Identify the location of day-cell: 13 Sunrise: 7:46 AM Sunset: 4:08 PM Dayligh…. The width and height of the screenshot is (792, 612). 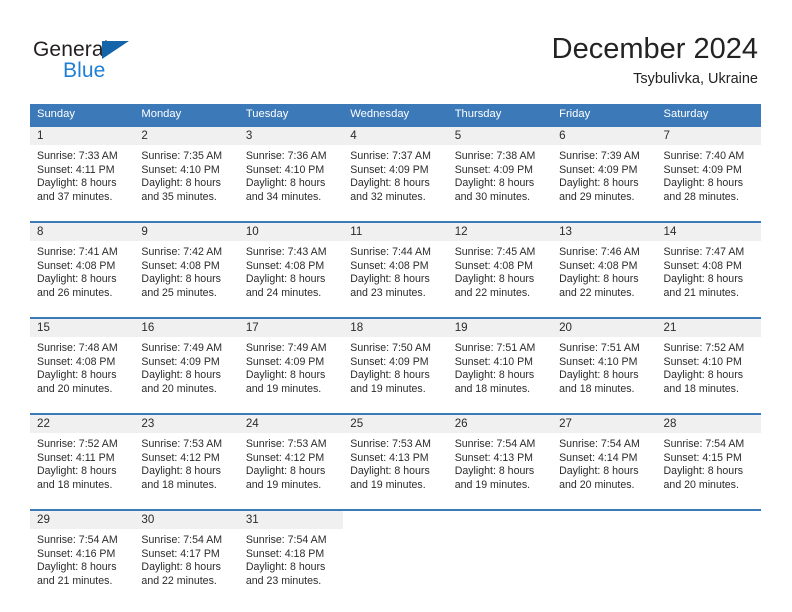
(604, 268).